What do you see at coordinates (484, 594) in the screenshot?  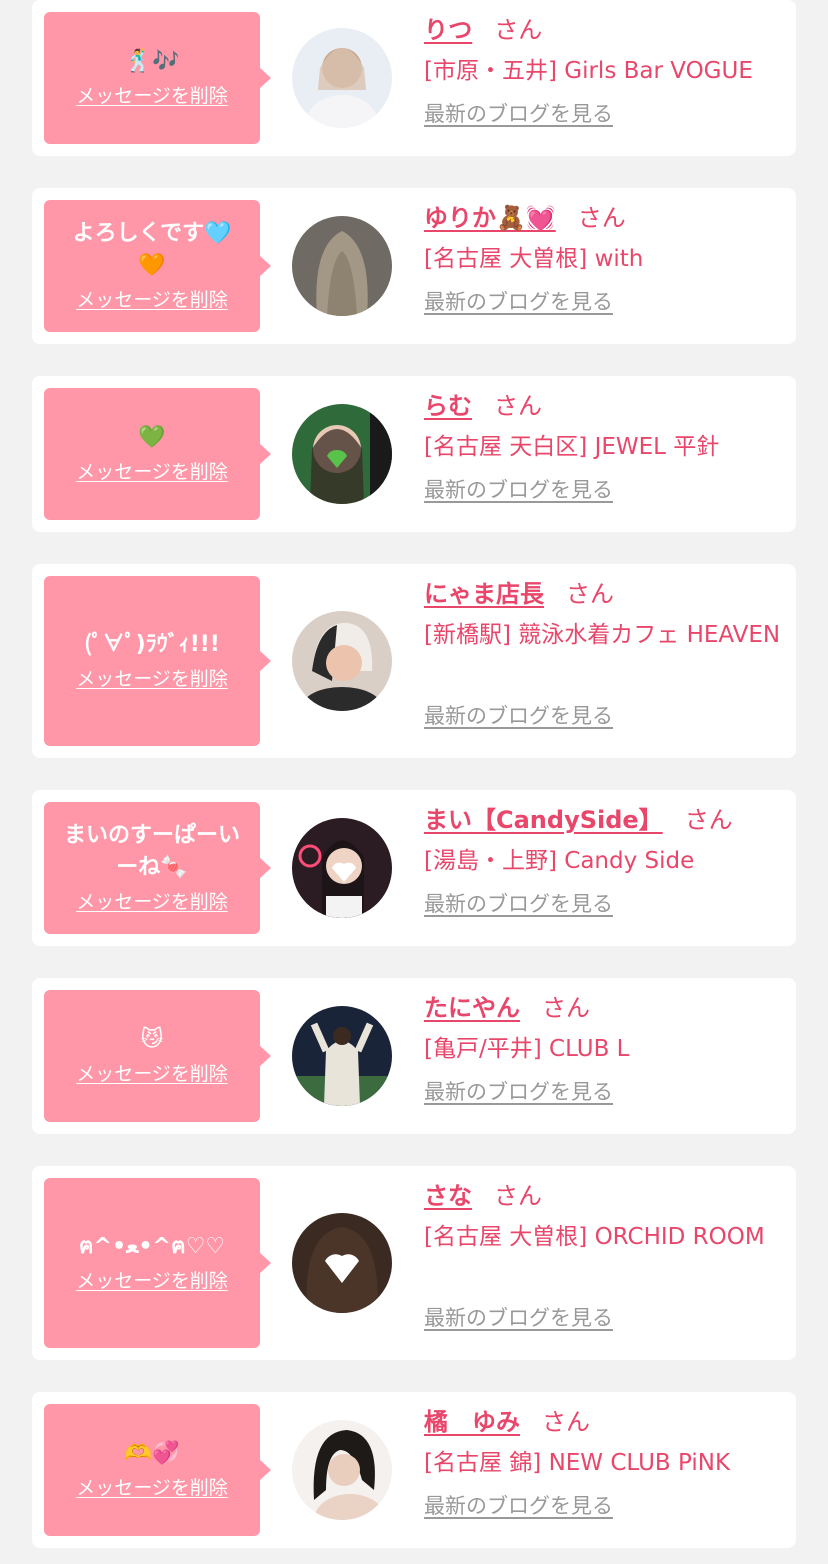 I see `user-name-link: にゃま店長` at bounding box center [484, 594].